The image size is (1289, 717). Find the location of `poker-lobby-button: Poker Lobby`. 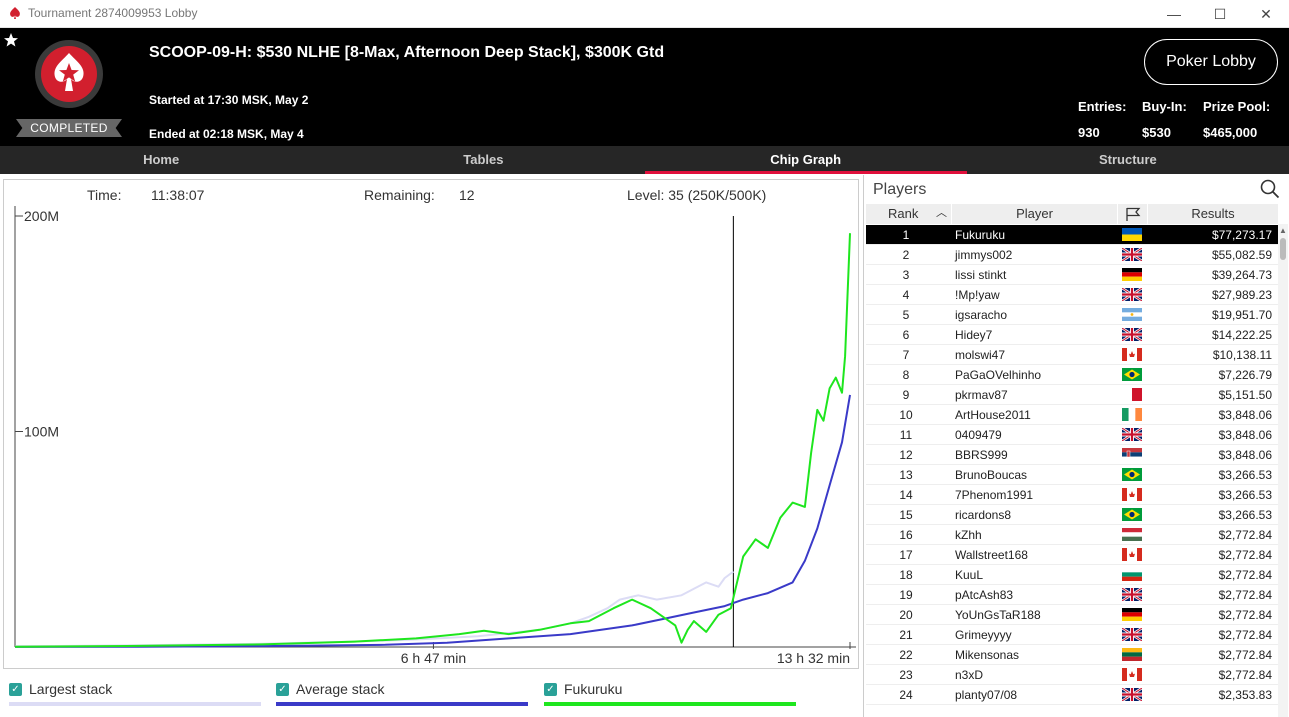

poker-lobby-button: Poker Lobby is located at coordinates (1211, 62).